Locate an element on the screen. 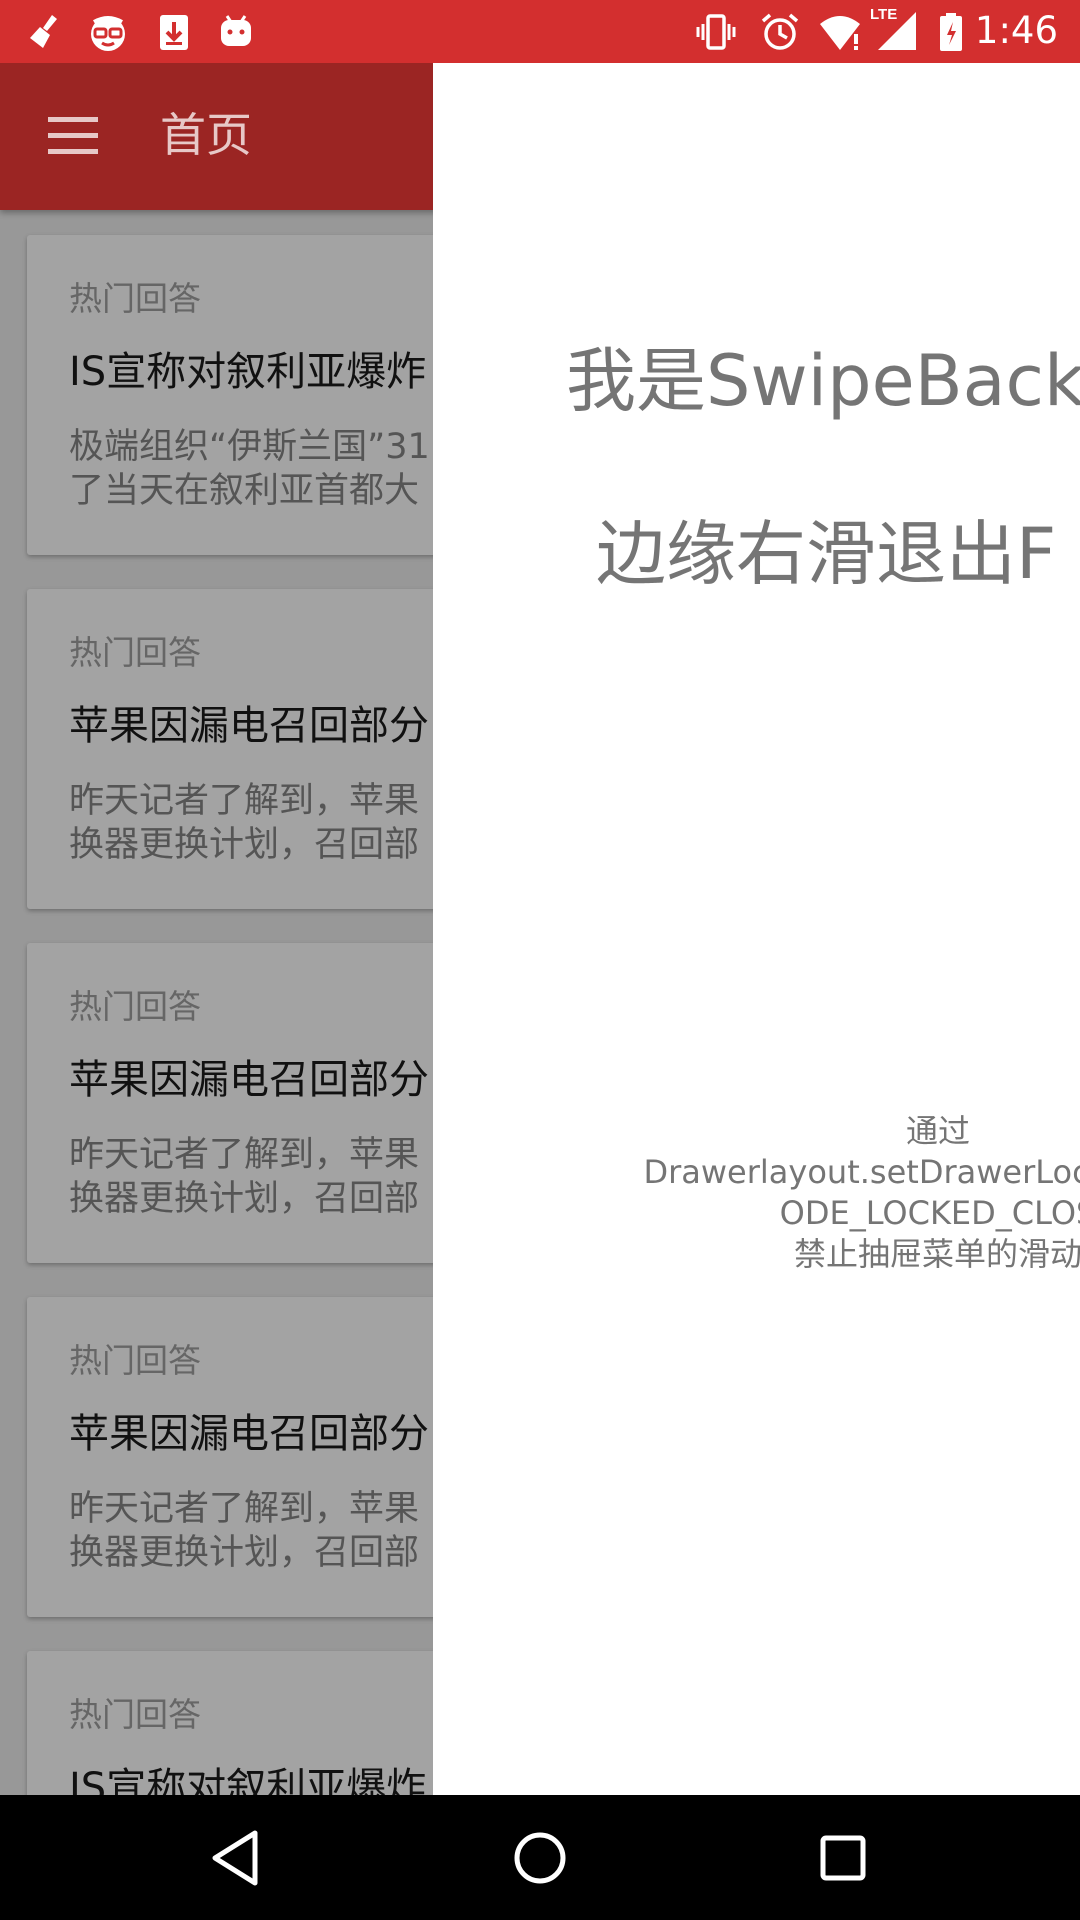  download-icon is located at coordinates (174, 32).